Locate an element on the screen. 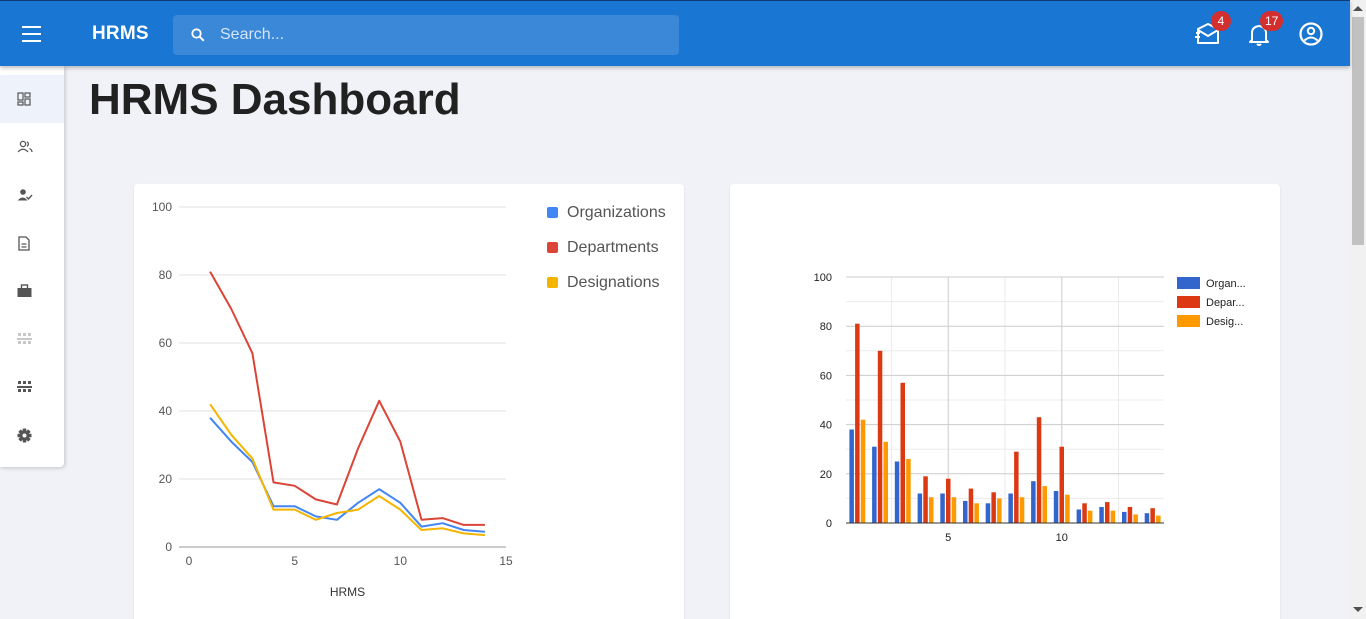 Image resolution: width=1366 pixels, height=619 pixels. scrollbar-thumb is located at coordinates (1358, 131).